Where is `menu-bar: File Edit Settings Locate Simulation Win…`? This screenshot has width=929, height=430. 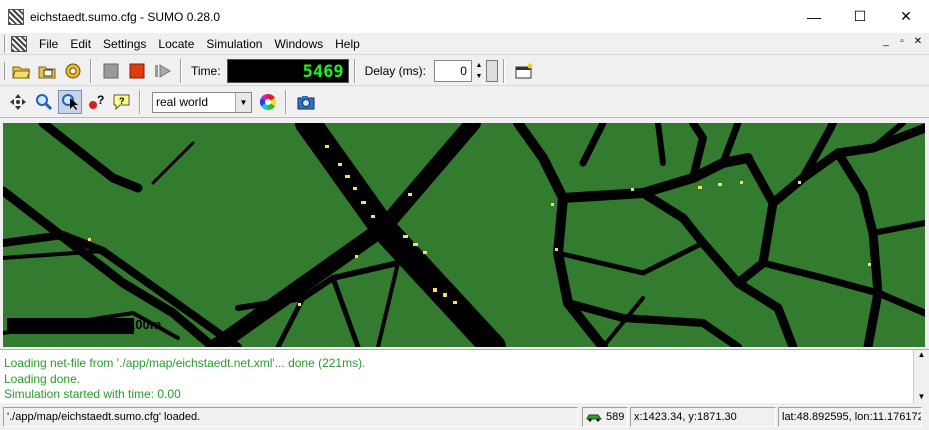 menu-bar: File Edit Settings Locate Simulation Win… is located at coordinates (464, 44).